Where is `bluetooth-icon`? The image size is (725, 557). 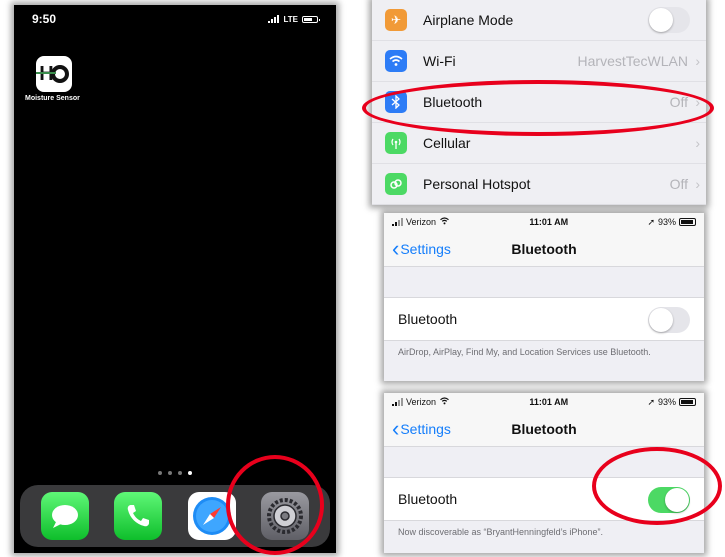
bluetooth-icon is located at coordinates (396, 102).